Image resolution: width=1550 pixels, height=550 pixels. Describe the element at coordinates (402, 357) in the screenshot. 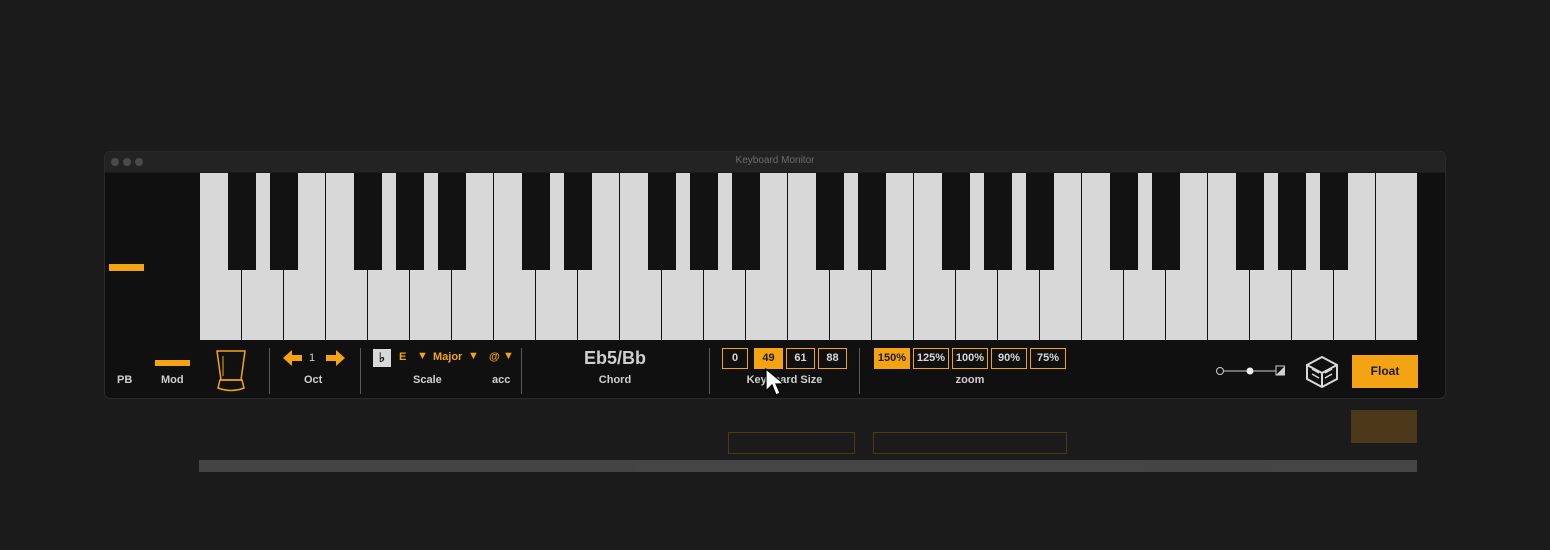

I see `scale-root-select: E` at that location.